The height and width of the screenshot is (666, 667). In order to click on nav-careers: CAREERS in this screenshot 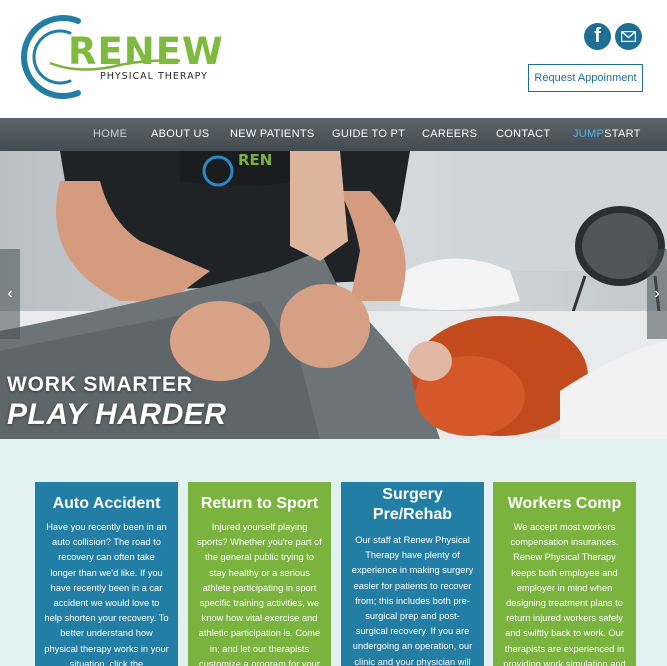, I will do `click(449, 134)`.